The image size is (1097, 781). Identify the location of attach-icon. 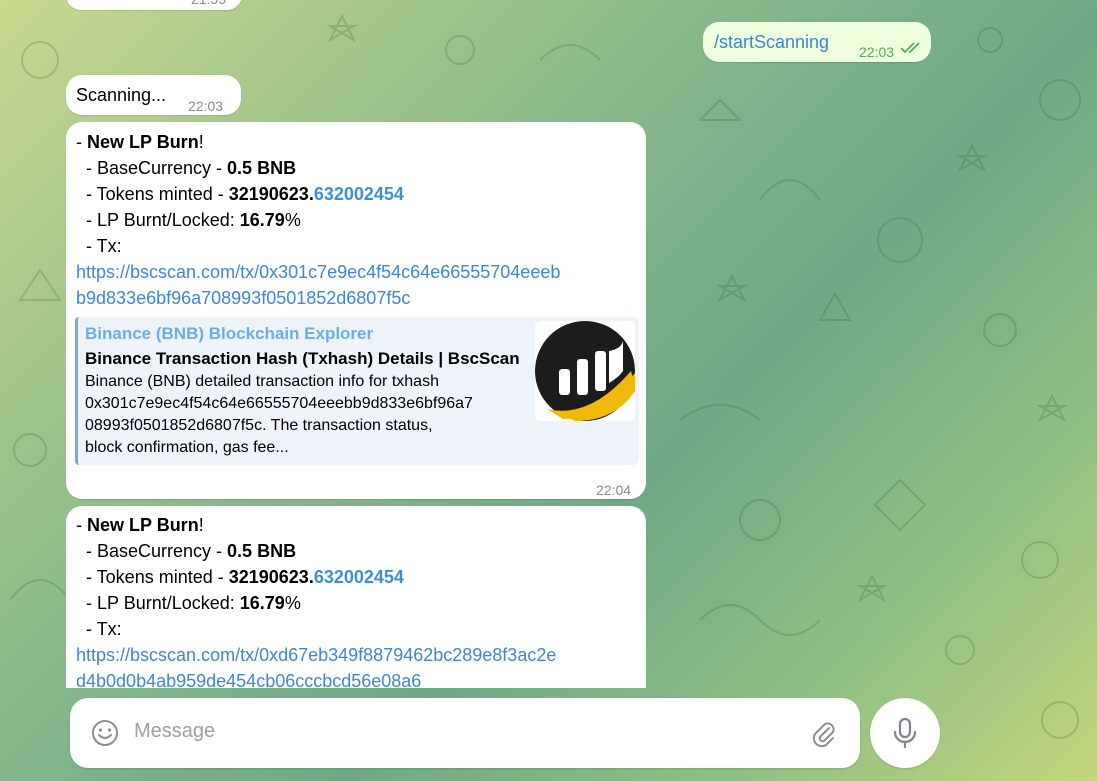
(823, 733).